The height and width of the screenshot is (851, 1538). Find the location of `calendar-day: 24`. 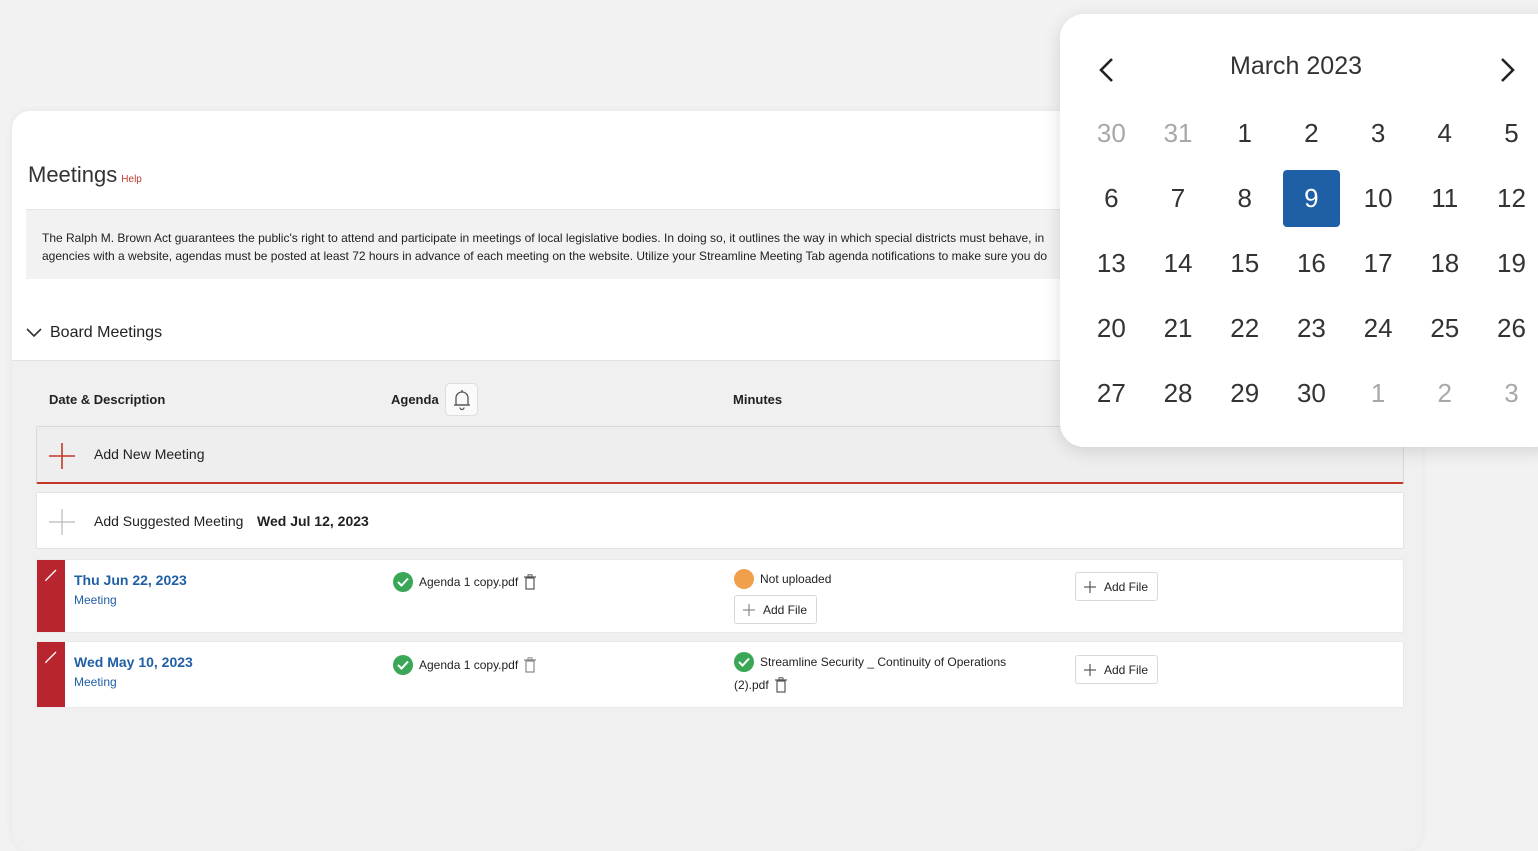

calendar-day: 24 is located at coordinates (1378, 328).